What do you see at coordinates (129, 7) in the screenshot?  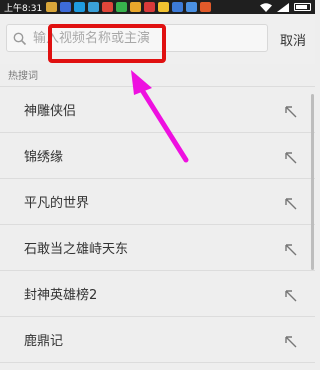 I see `notification-icons` at bounding box center [129, 7].